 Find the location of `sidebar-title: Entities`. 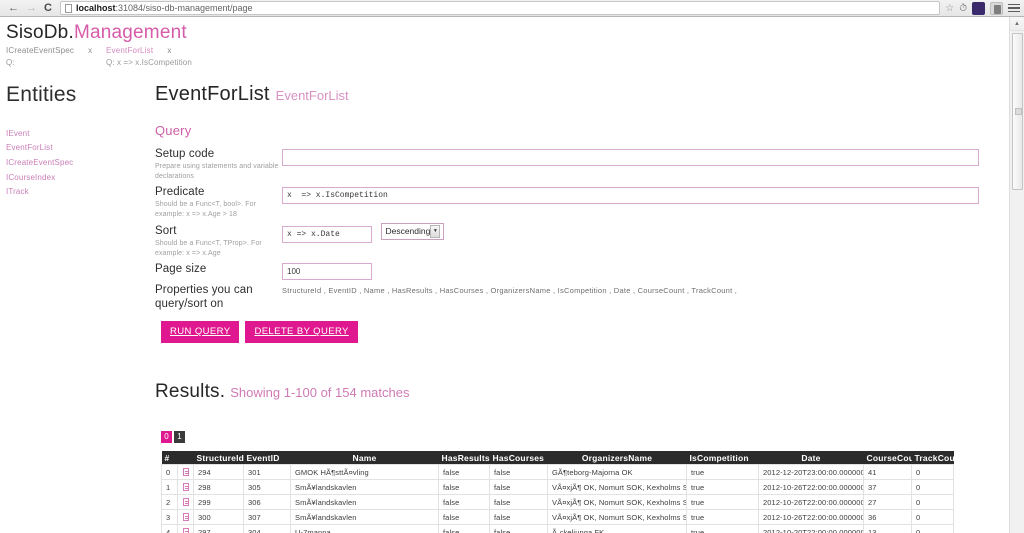

sidebar-title: Entities is located at coordinates (41, 94).